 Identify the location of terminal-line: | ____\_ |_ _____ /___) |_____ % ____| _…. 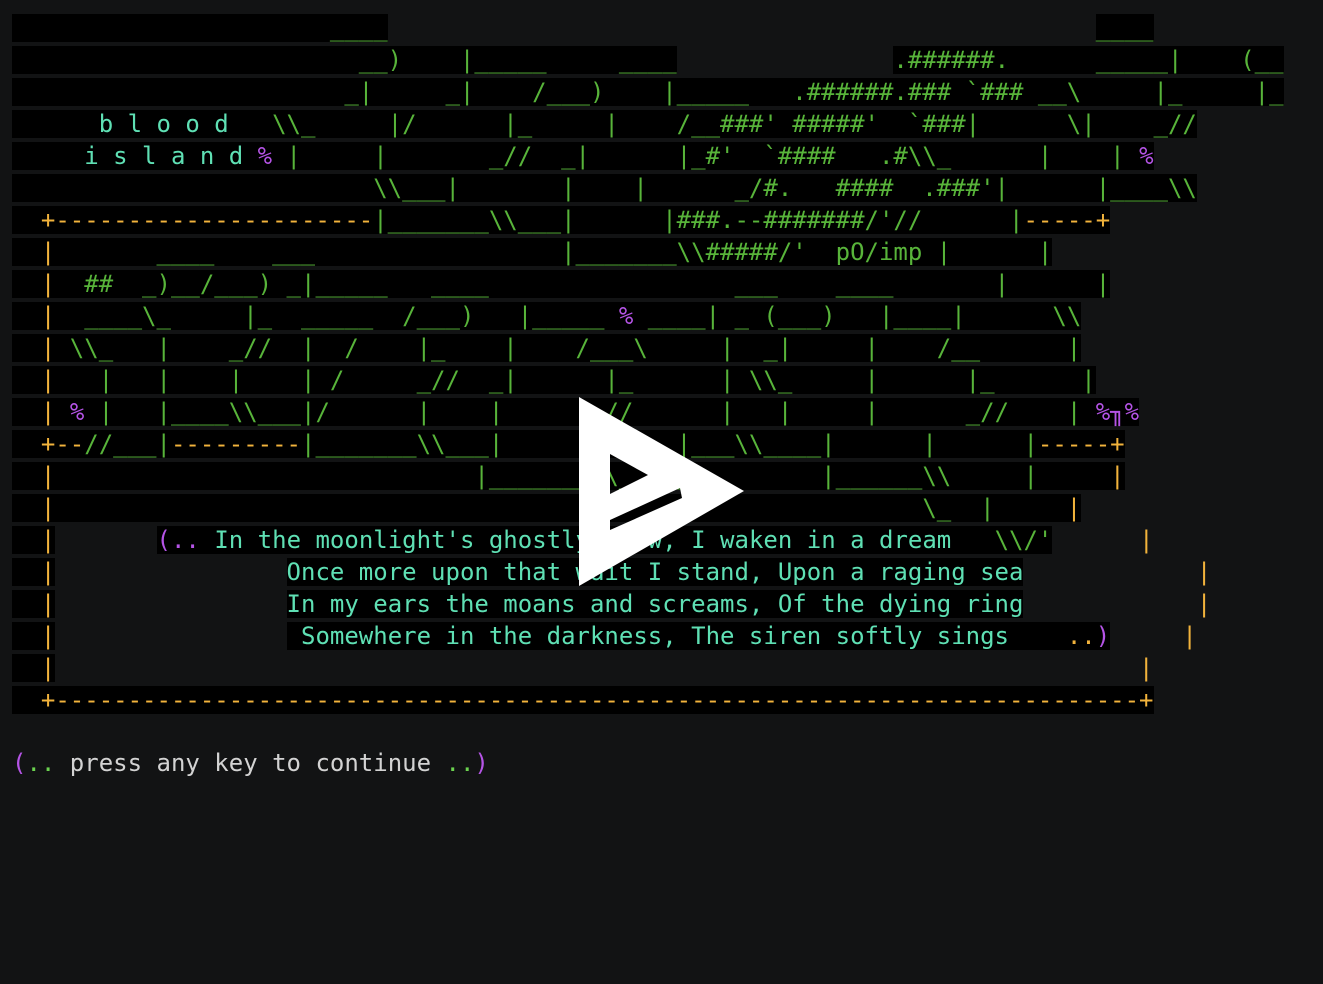
(547, 316).